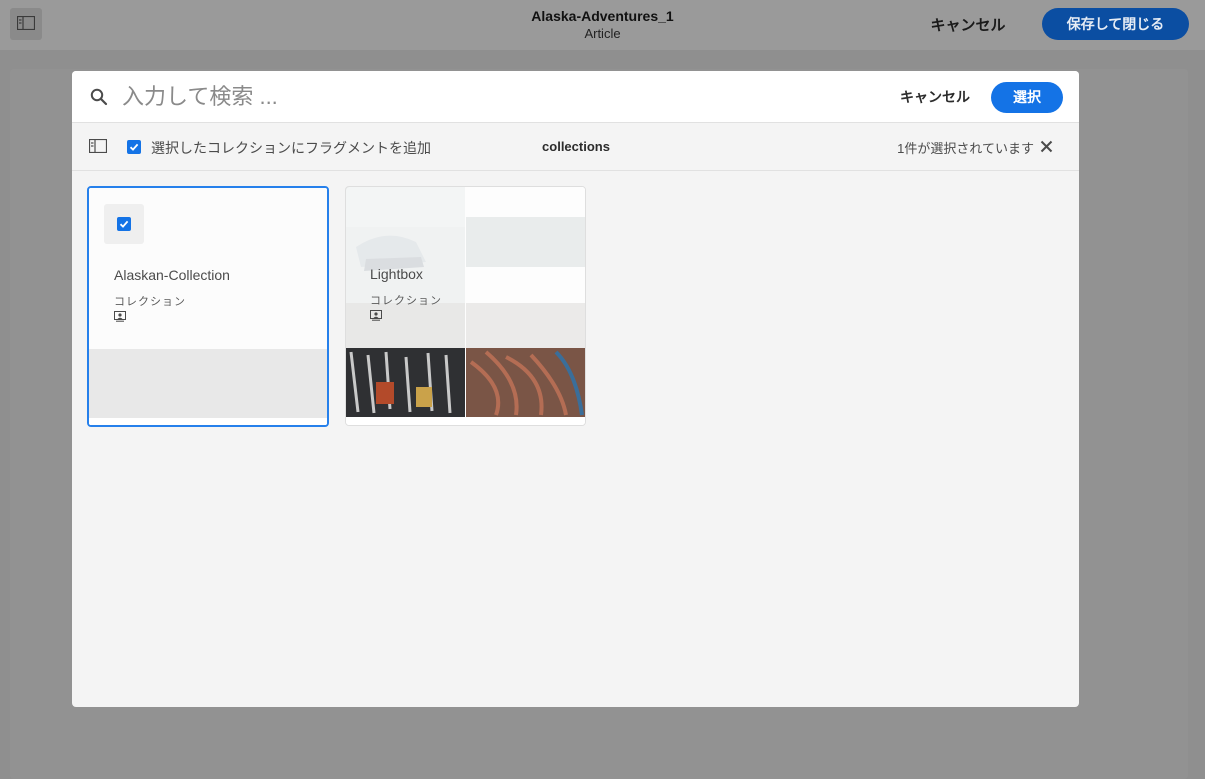 Image resolution: width=1205 pixels, height=779 pixels. What do you see at coordinates (465, 306) in the screenshot?
I see `collection-card: Lightbox コレクション` at bounding box center [465, 306].